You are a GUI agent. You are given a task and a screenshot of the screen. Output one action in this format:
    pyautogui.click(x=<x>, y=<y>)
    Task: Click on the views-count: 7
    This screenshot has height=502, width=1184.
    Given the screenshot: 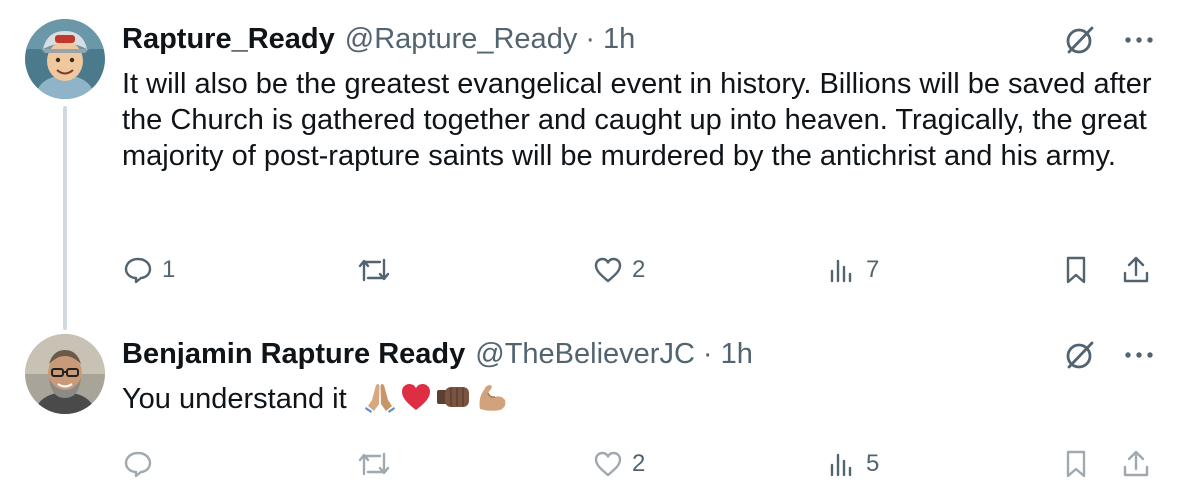 What is the action you would take?
    pyautogui.click(x=873, y=269)
    